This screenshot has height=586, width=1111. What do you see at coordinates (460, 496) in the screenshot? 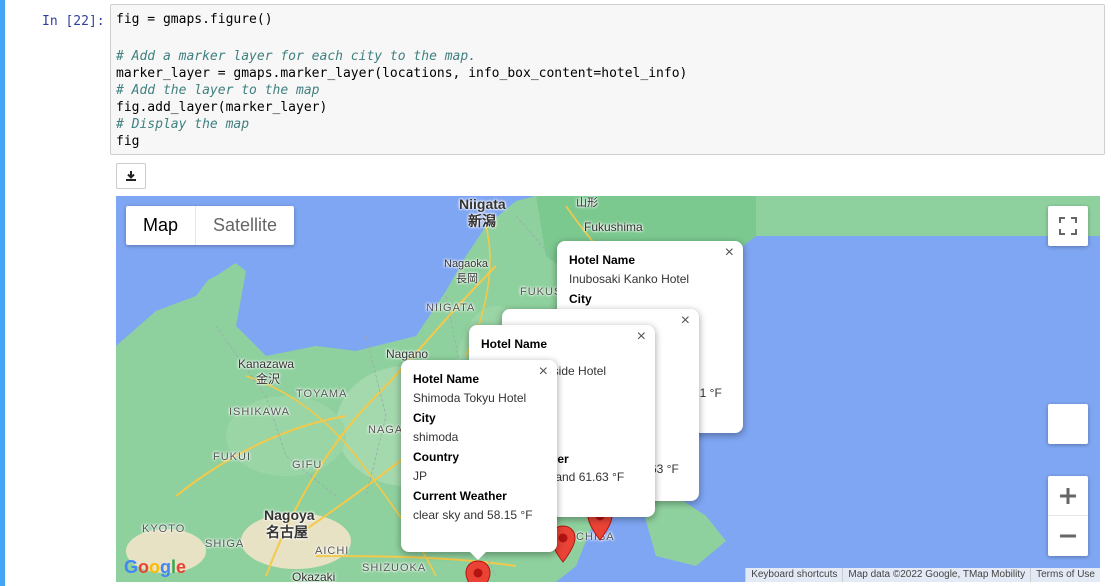
I see `info-label: Current Weather` at bounding box center [460, 496].